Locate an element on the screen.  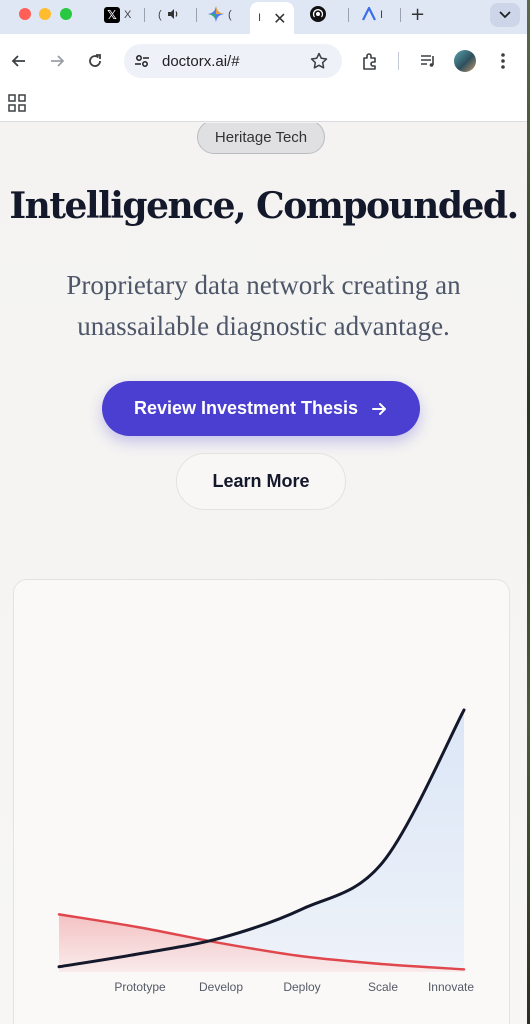
browser-tab-podcast is located at coordinates (320, 15).